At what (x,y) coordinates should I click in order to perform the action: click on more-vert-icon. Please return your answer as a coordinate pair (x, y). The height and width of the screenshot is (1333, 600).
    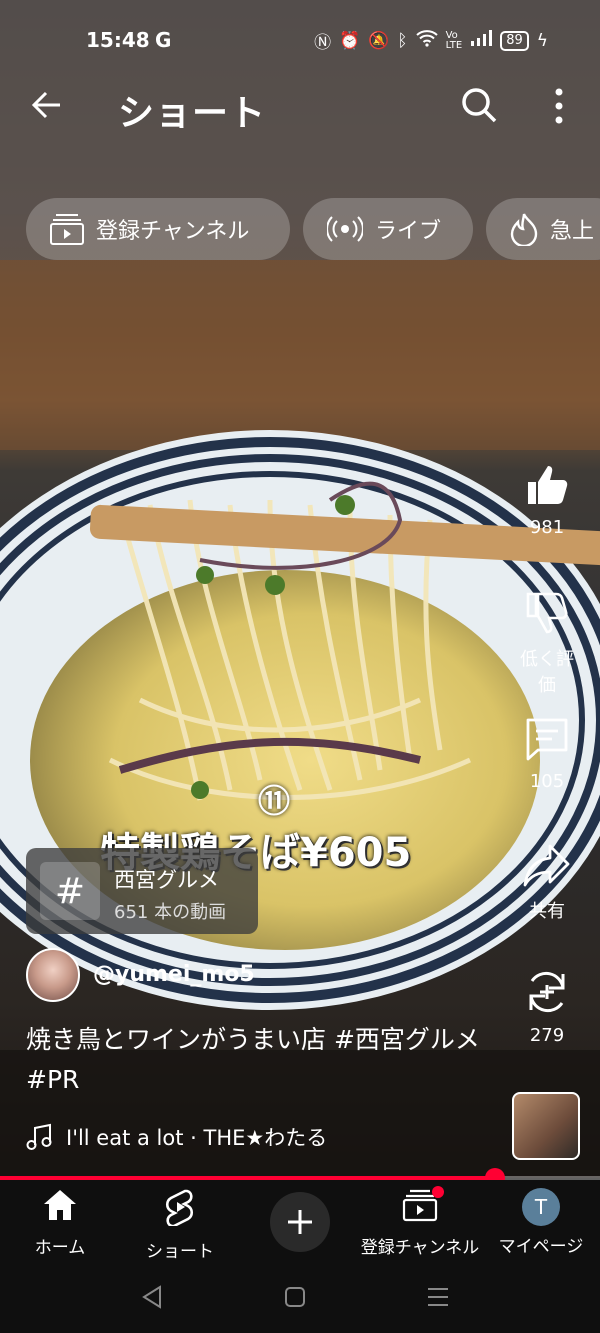
    Looking at the image, I should click on (559, 106).